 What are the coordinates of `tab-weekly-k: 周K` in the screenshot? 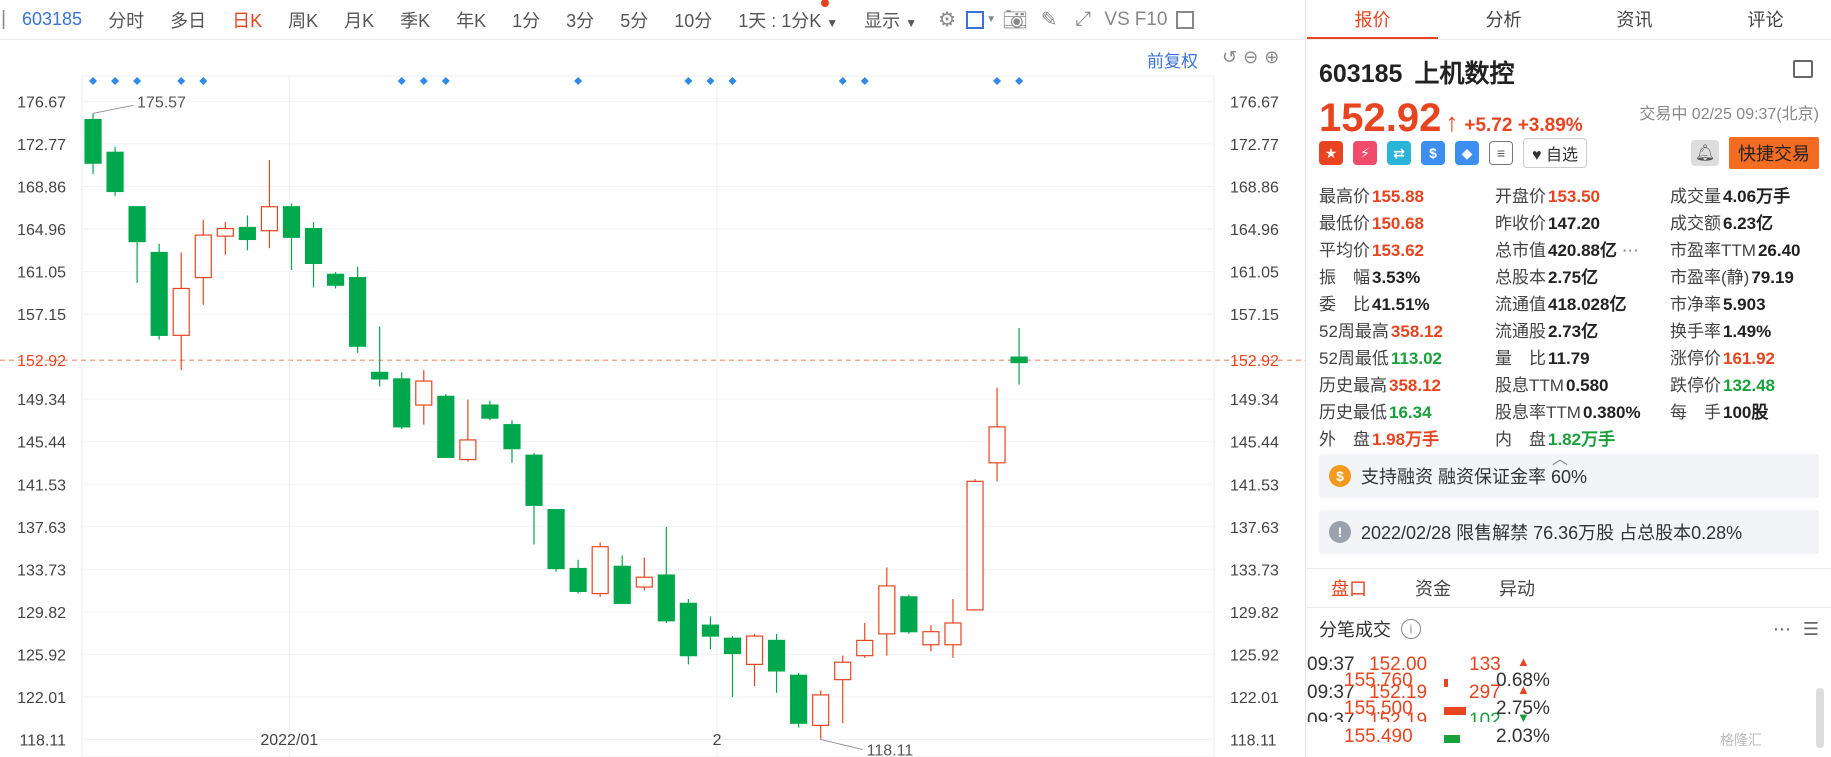 It's located at (303, 20).